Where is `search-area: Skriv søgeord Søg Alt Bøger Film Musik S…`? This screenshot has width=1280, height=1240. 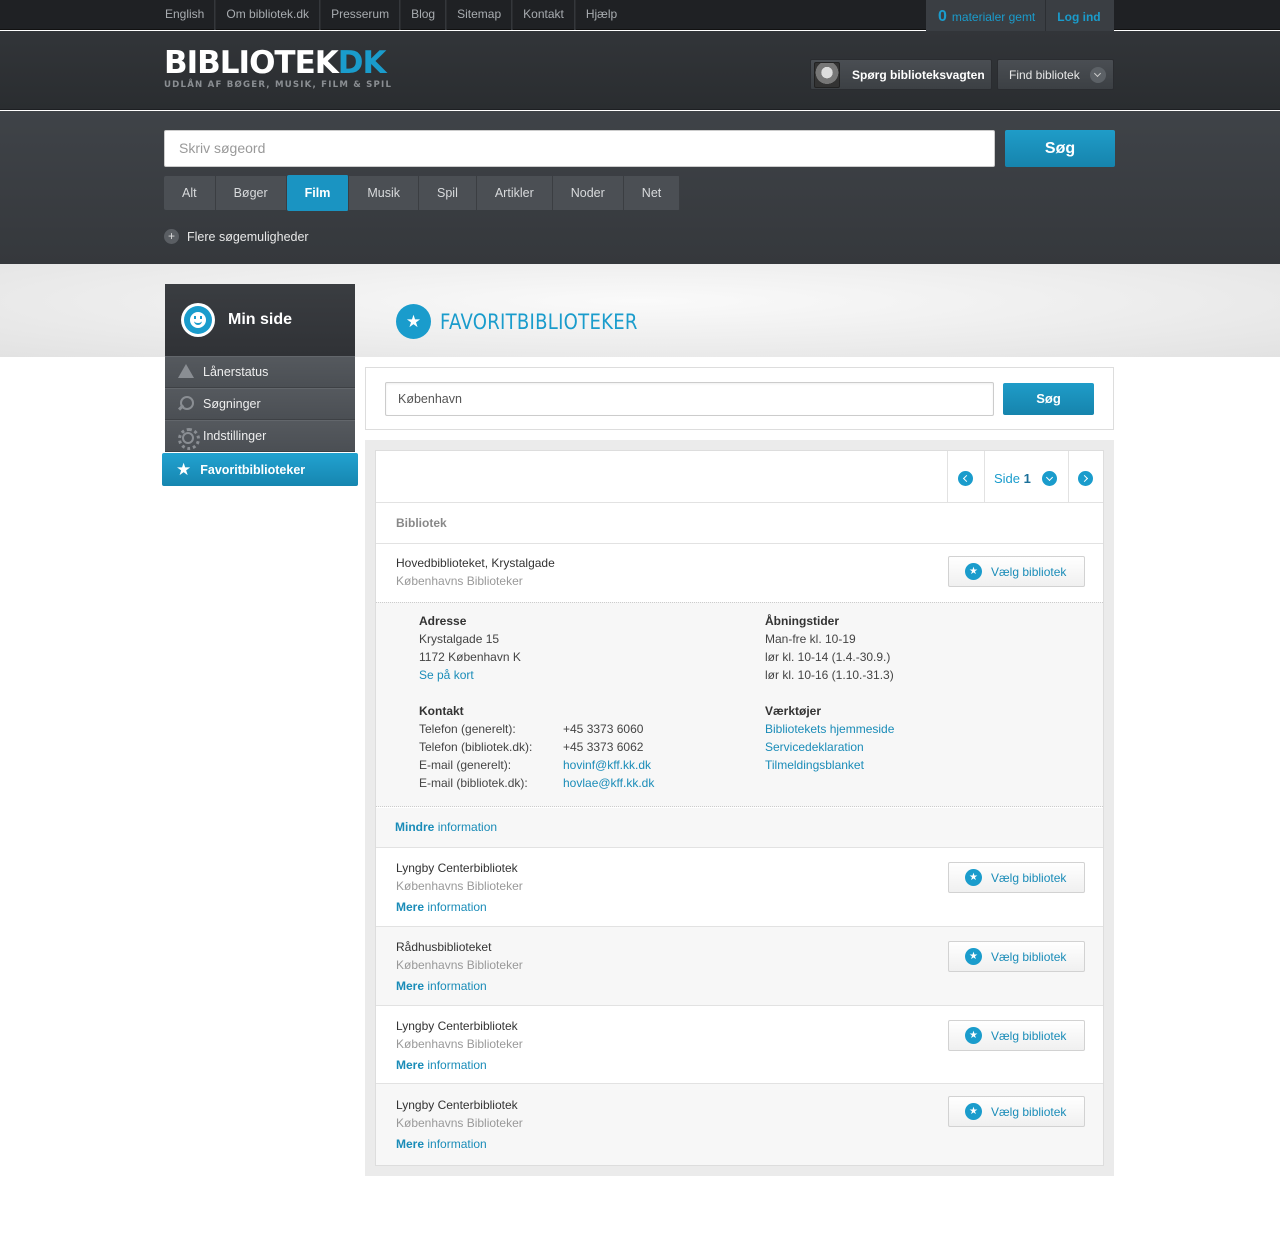
search-area: Skriv søgeord Søg Alt Bøger Film Musik S… is located at coordinates (640, 187).